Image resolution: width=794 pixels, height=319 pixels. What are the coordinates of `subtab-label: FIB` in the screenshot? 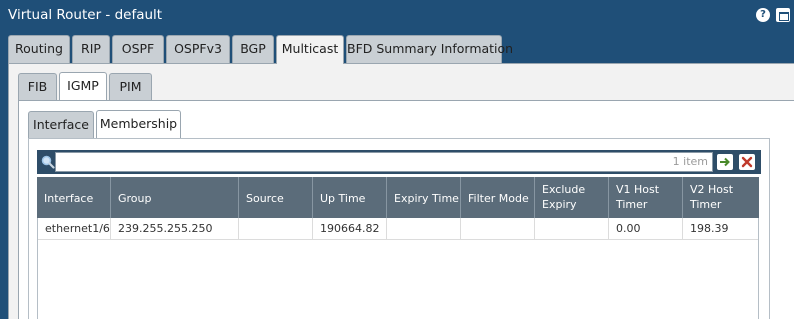 It's located at (37, 86).